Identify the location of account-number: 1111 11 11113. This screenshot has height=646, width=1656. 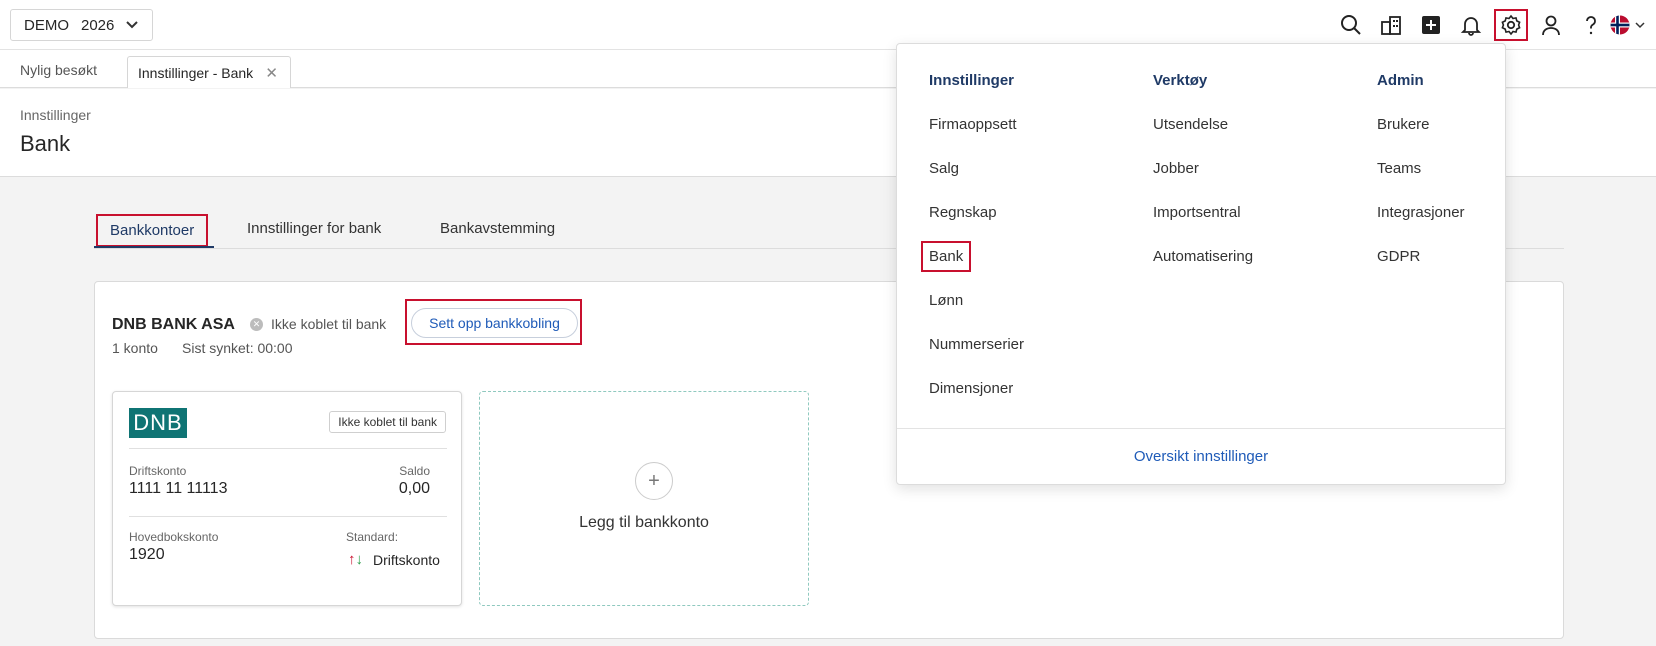
(178, 488).